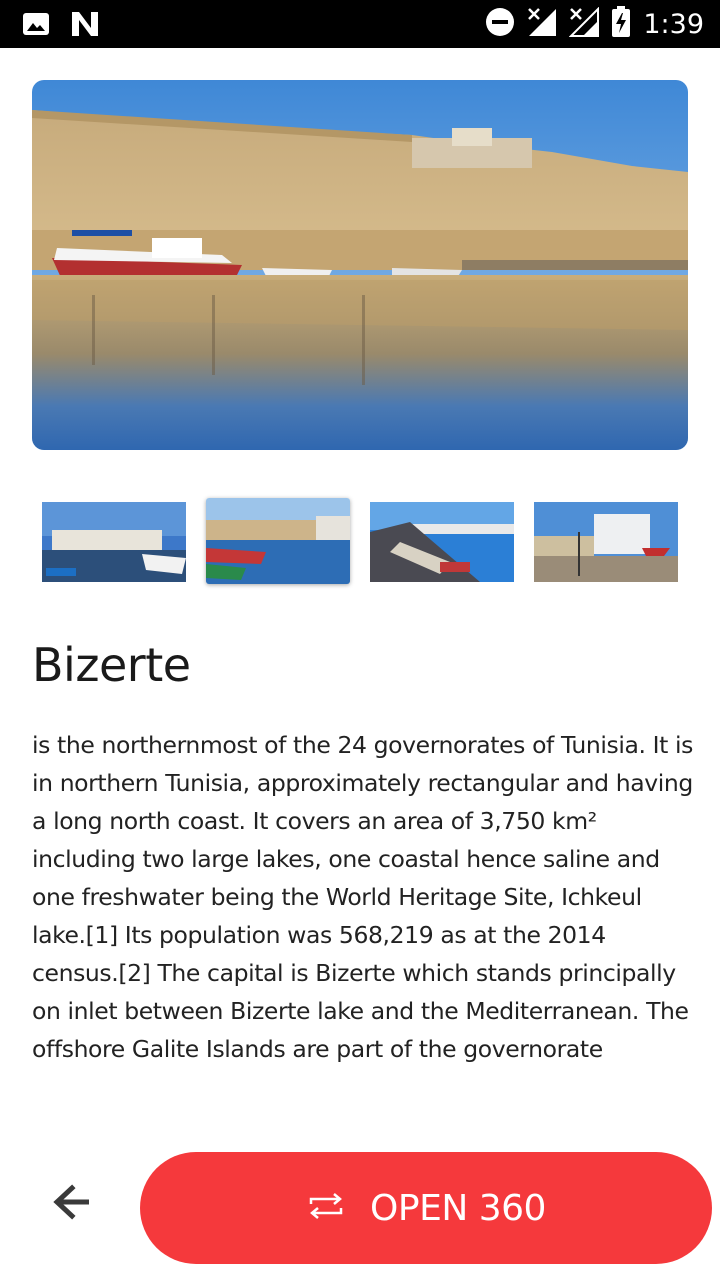  I want to click on status-time: 1:39, so click(673, 24).